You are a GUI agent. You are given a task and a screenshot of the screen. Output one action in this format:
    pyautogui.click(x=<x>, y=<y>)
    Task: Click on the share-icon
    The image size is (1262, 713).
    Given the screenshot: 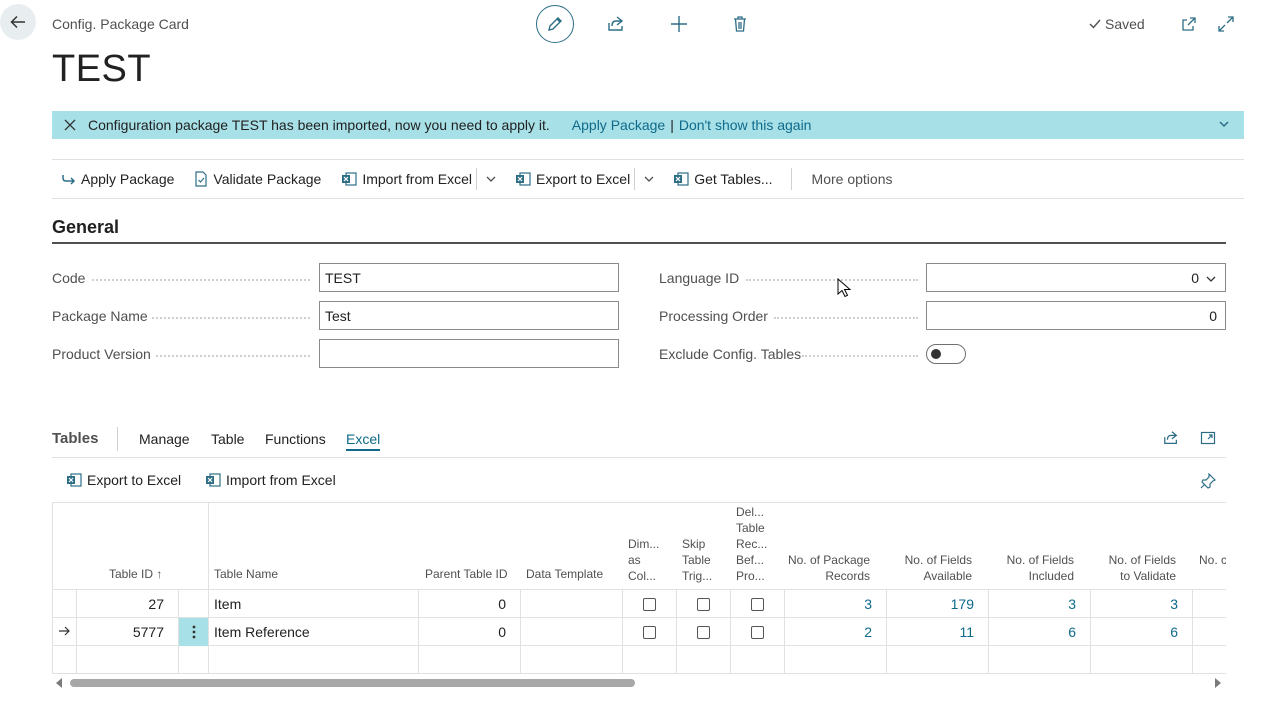 What is the action you would take?
    pyautogui.click(x=616, y=23)
    